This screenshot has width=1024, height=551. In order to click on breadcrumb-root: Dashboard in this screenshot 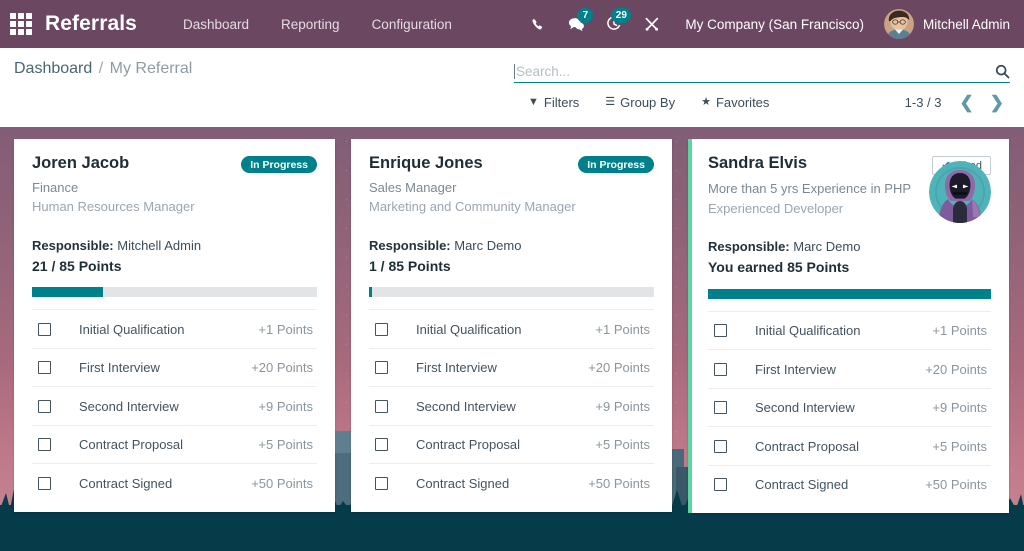, I will do `click(53, 68)`.